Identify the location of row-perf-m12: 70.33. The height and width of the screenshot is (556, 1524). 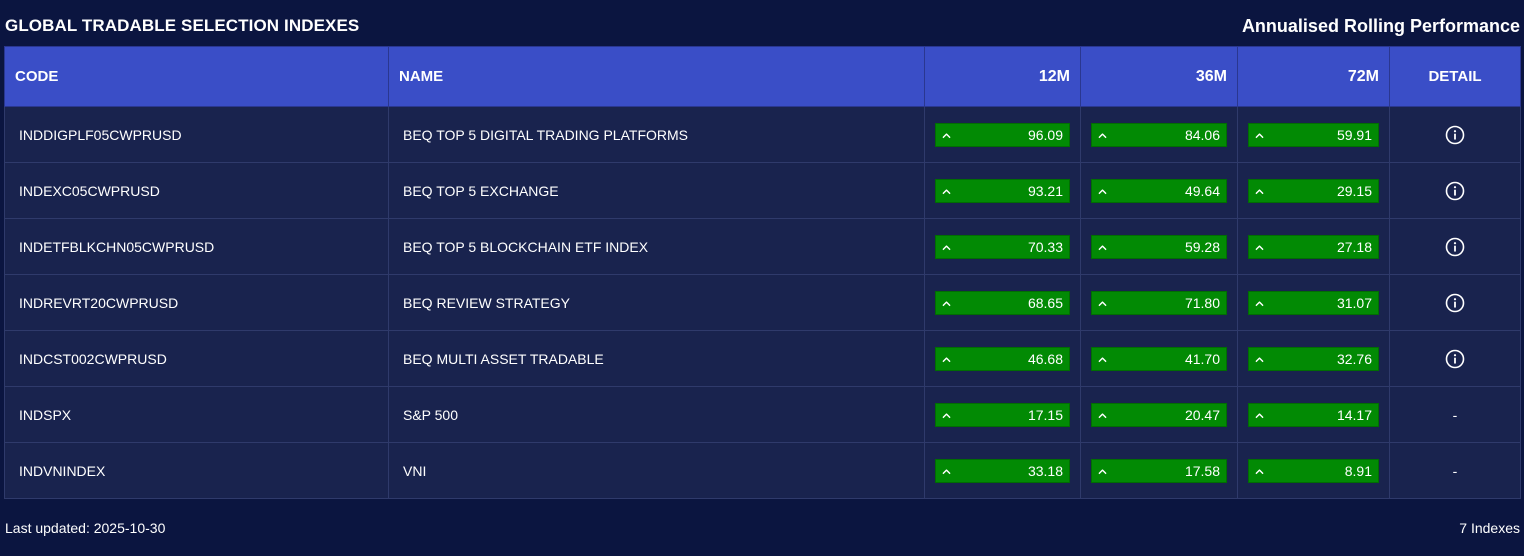
(1002, 246).